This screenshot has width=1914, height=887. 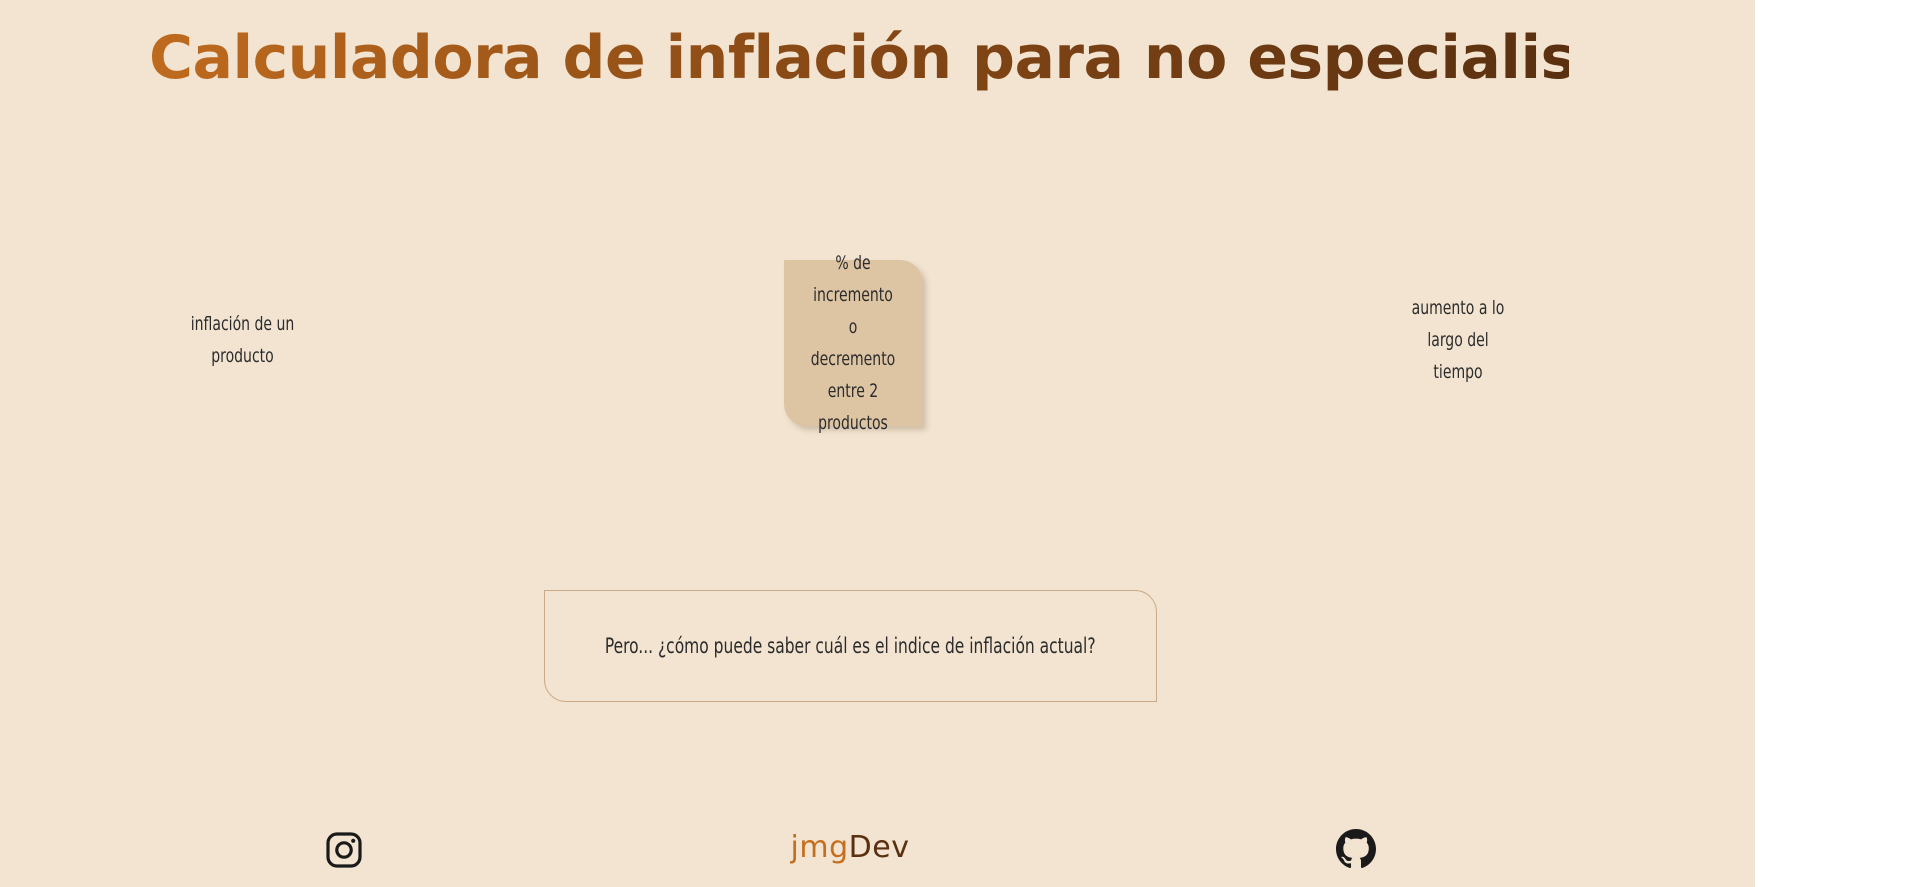 I want to click on option-product-inflation: inflación de un producto, so click(x=242, y=340).